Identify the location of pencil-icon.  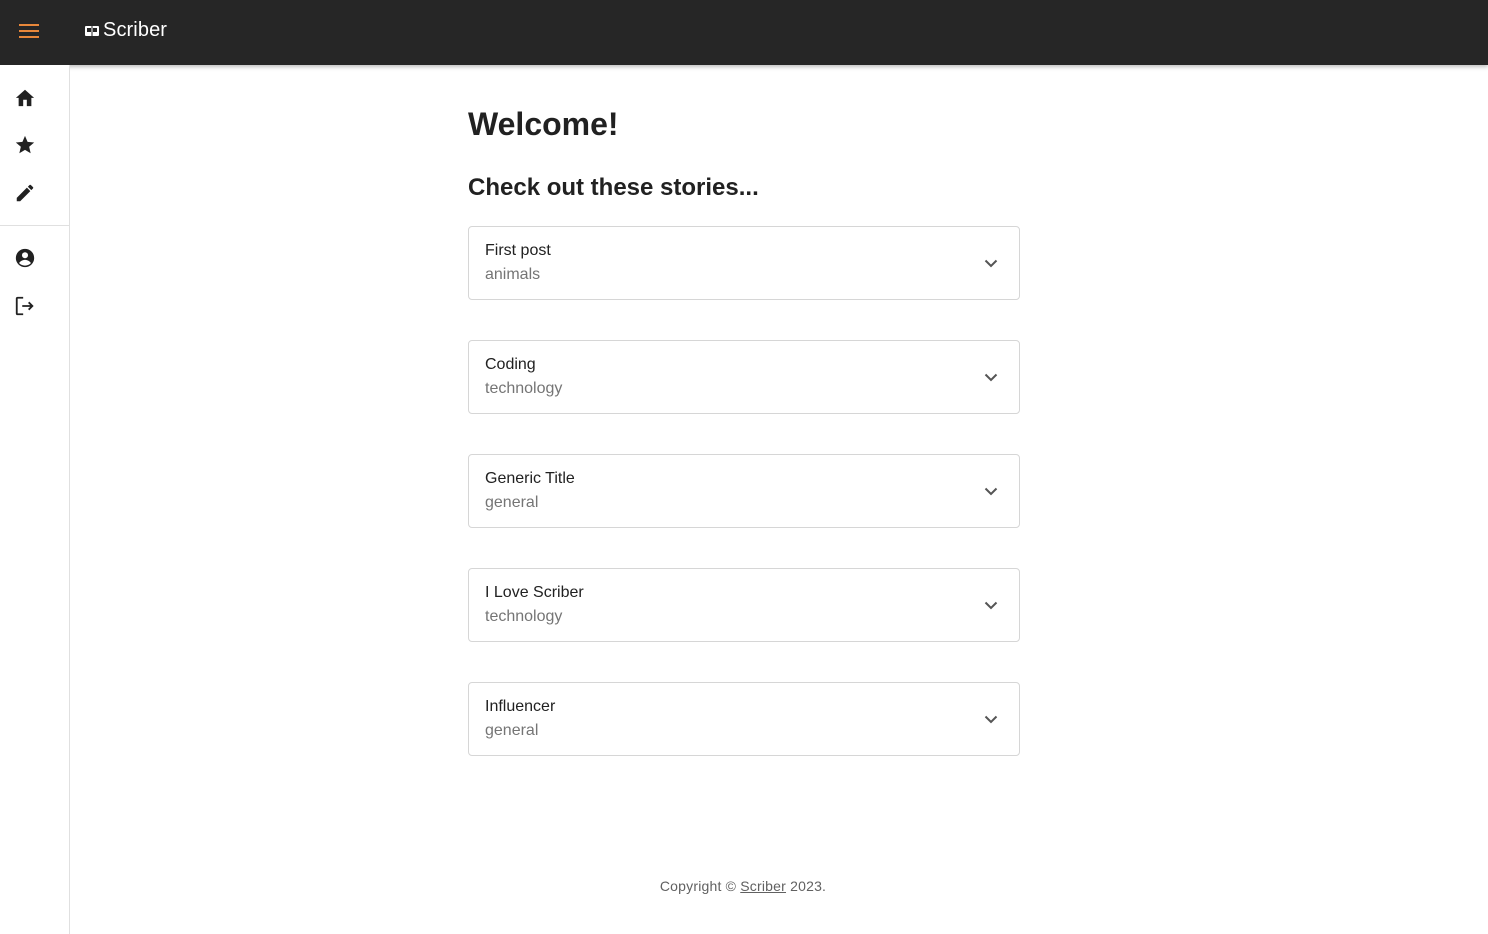
(25, 193).